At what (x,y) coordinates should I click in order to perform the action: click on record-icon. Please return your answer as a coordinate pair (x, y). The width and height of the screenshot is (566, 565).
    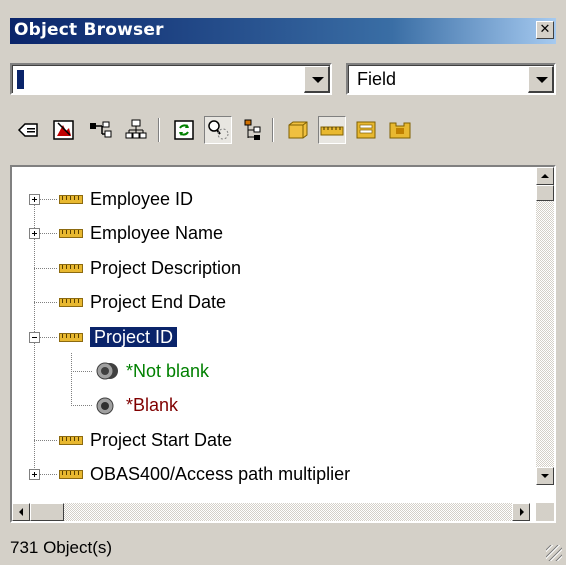
    Looking at the image, I should click on (366, 130).